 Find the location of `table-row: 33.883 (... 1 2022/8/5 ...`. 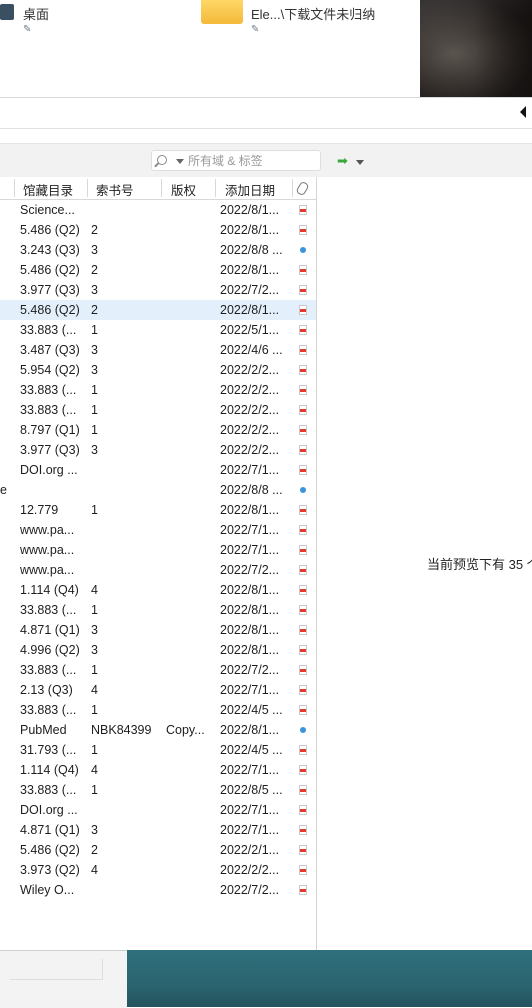

table-row: 33.883 (... 1 2022/8/5 ... is located at coordinates (158, 790).